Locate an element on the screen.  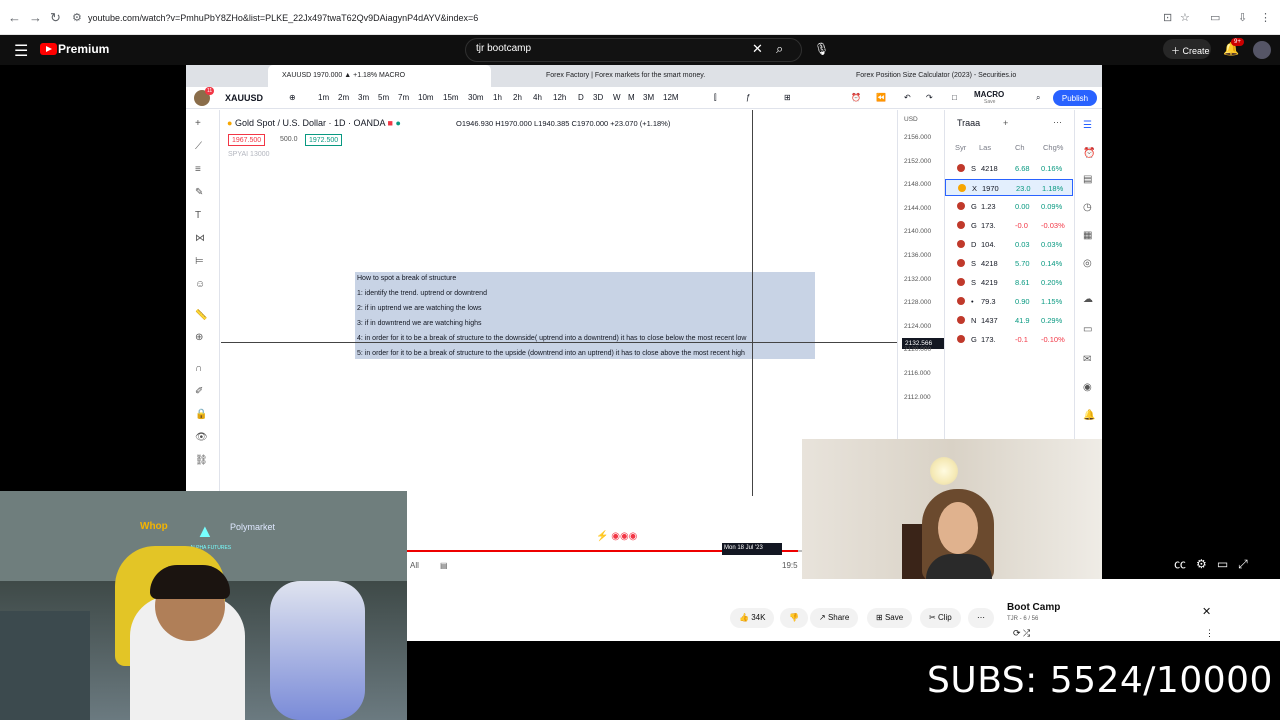
redo-icon: ↷ is located at coordinates (929, 97).